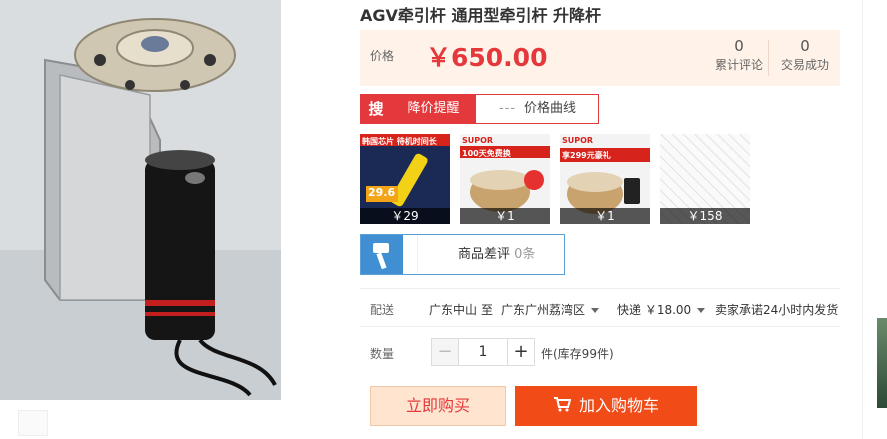 Image resolution: width=887 pixels, height=439 pixels. Describe the element at coordinates (618, 405) in the screenshot. I see `add-to-cart-label: 加入购物车` at that location.